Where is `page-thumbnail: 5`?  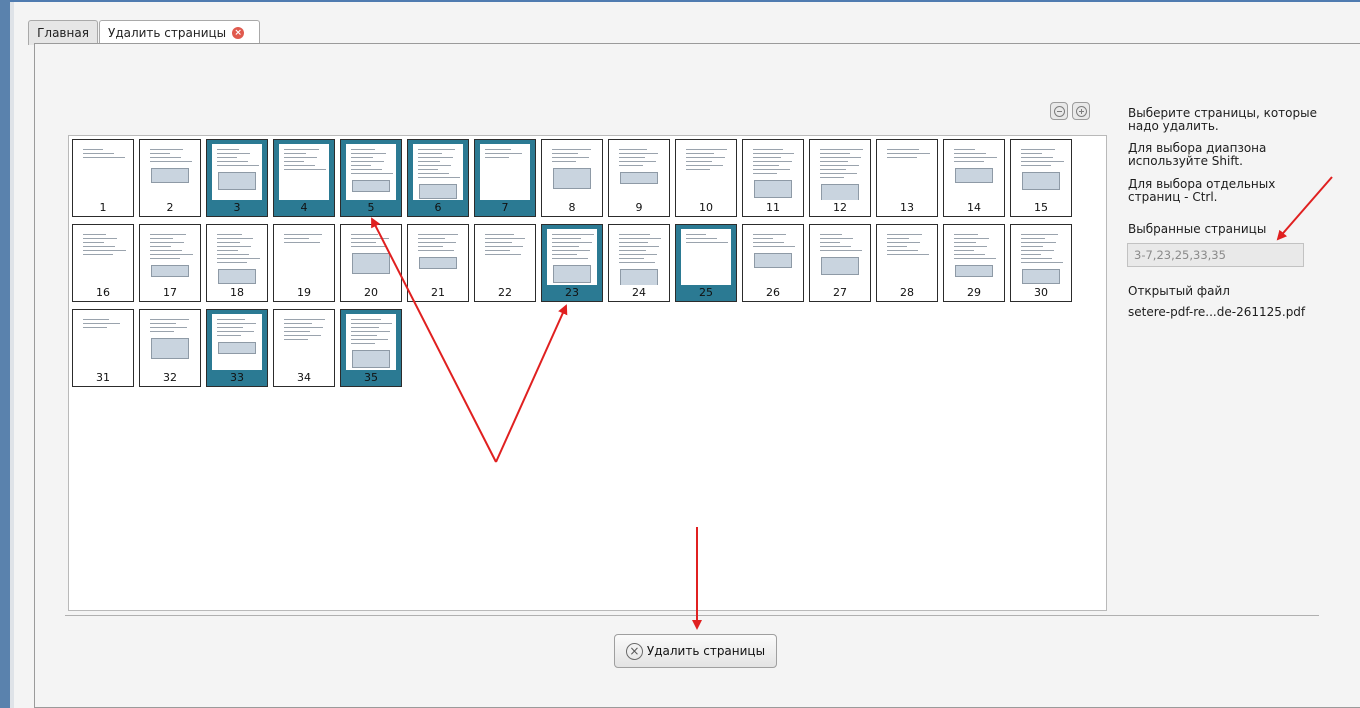
page-thumbnail: 5 is located at coordinates (371, 178).